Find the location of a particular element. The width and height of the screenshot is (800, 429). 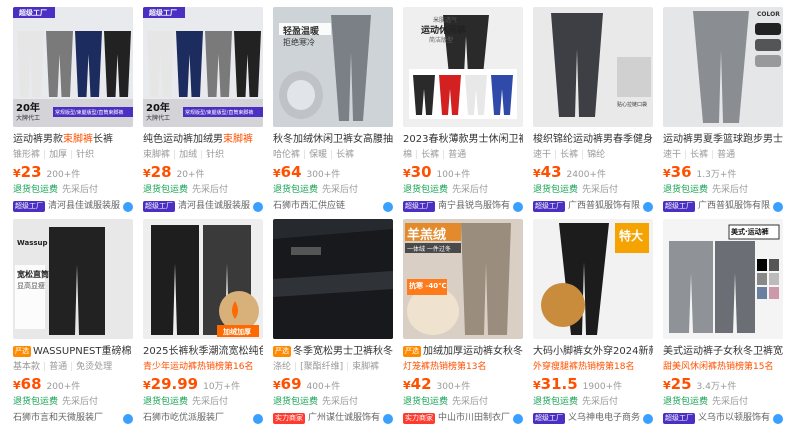

shop-row: 石狮市屹优派服装厂 is located at coordinates (203, 418).